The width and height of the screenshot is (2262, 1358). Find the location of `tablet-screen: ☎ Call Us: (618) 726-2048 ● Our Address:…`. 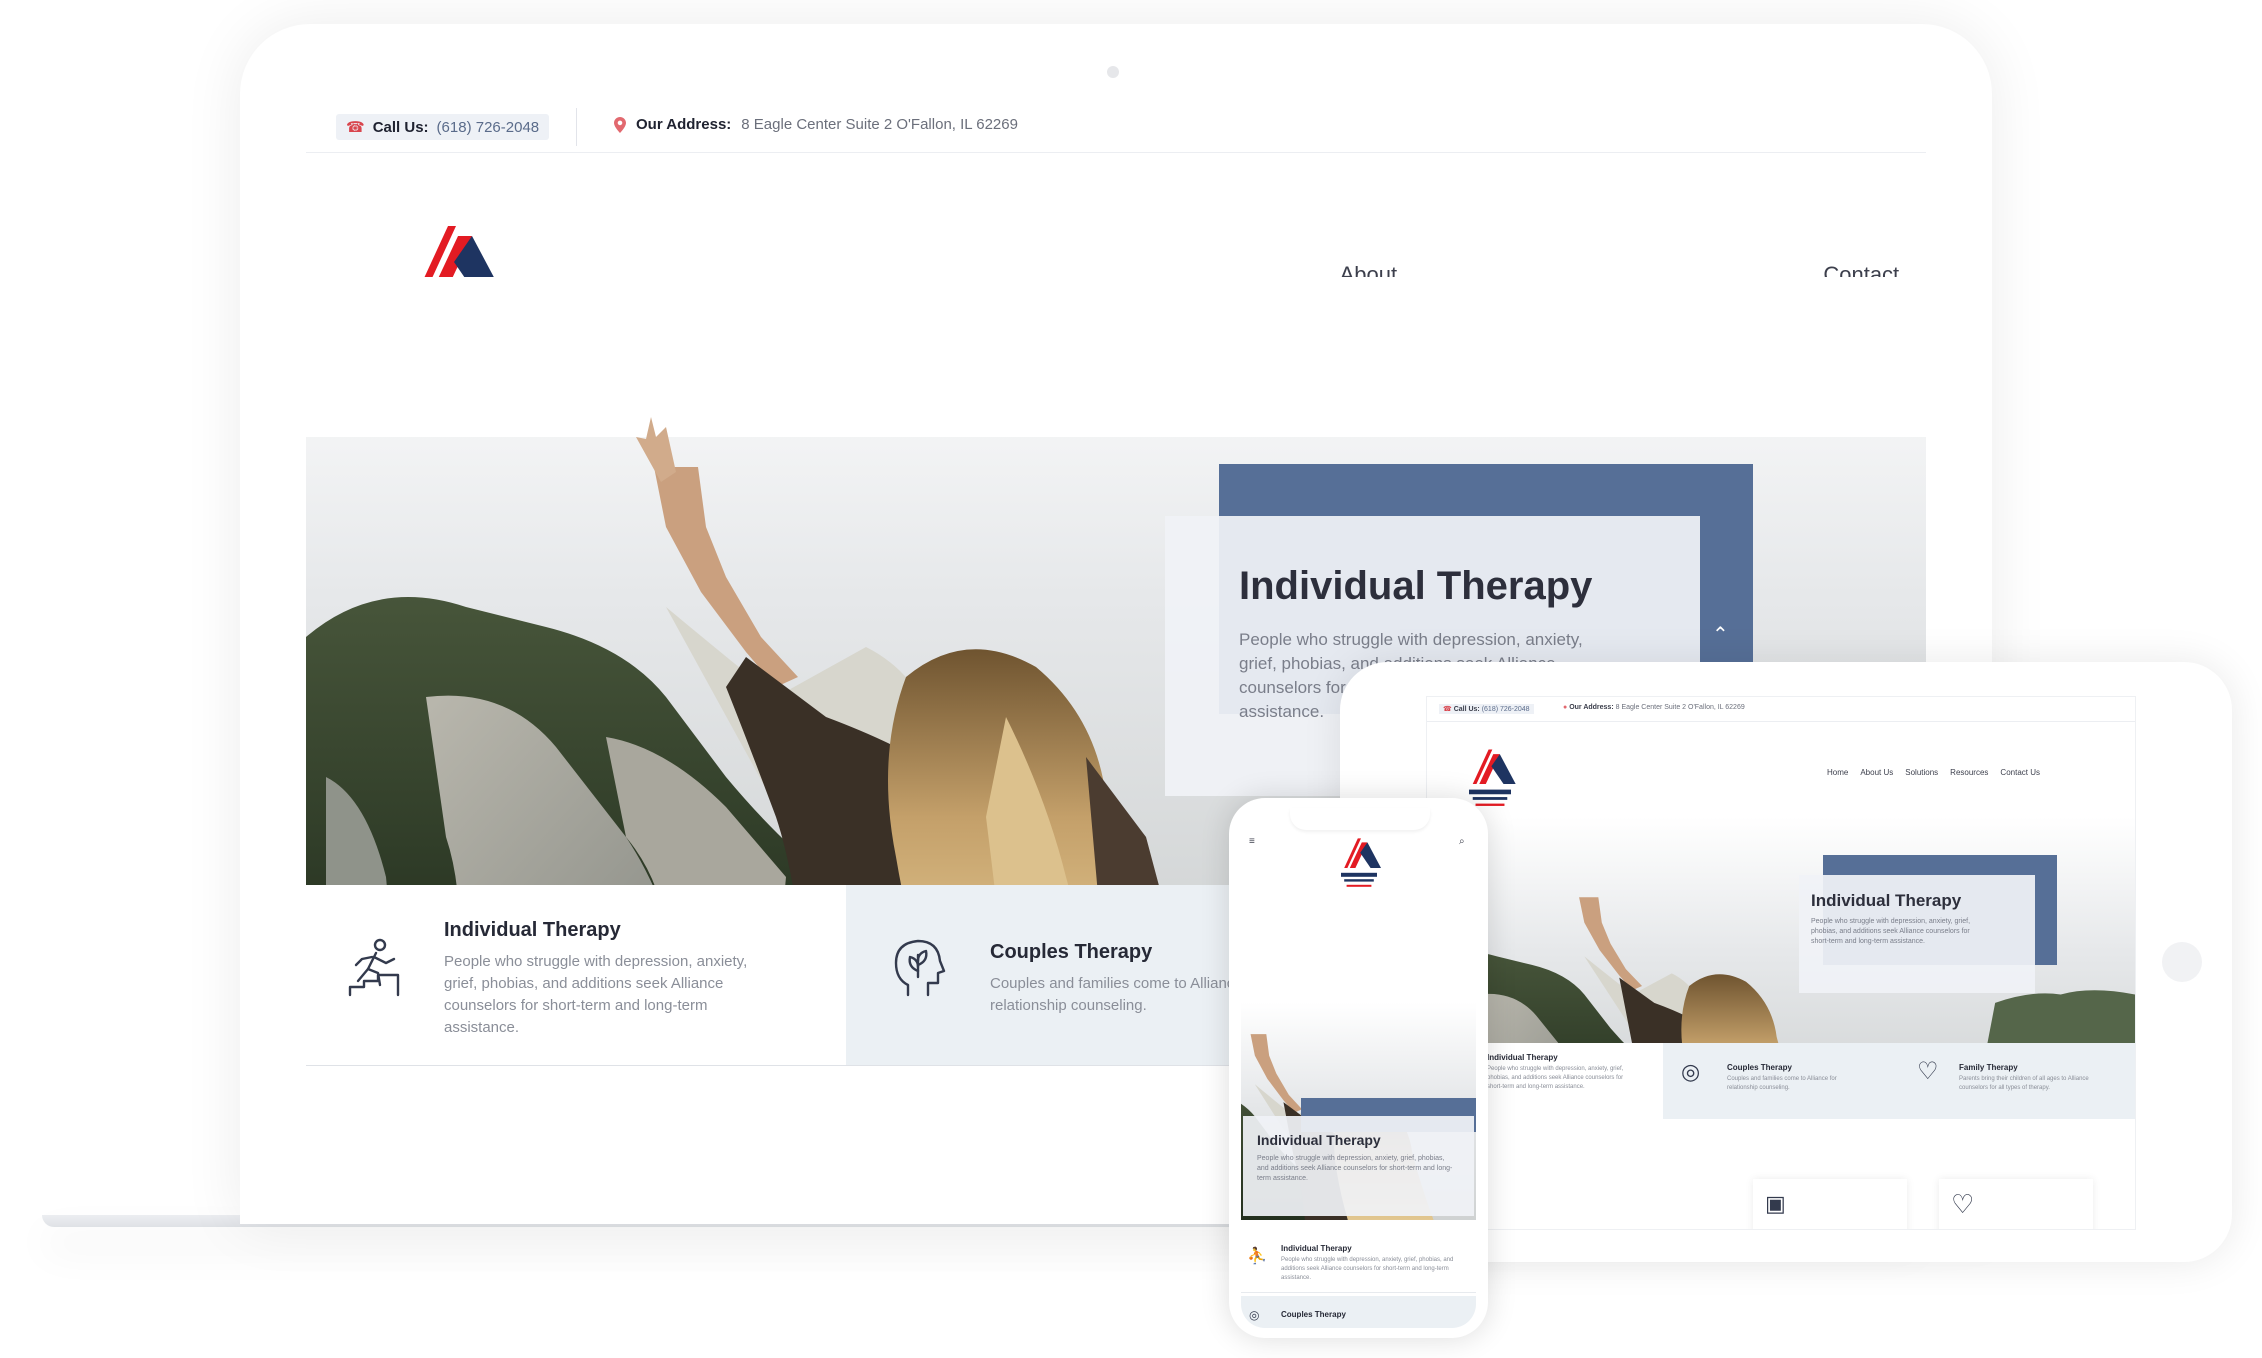

tablet-screen: ☎ Call Us: (618) 726-2048 ● Our Address:… is located at coordinates (1781, 963).